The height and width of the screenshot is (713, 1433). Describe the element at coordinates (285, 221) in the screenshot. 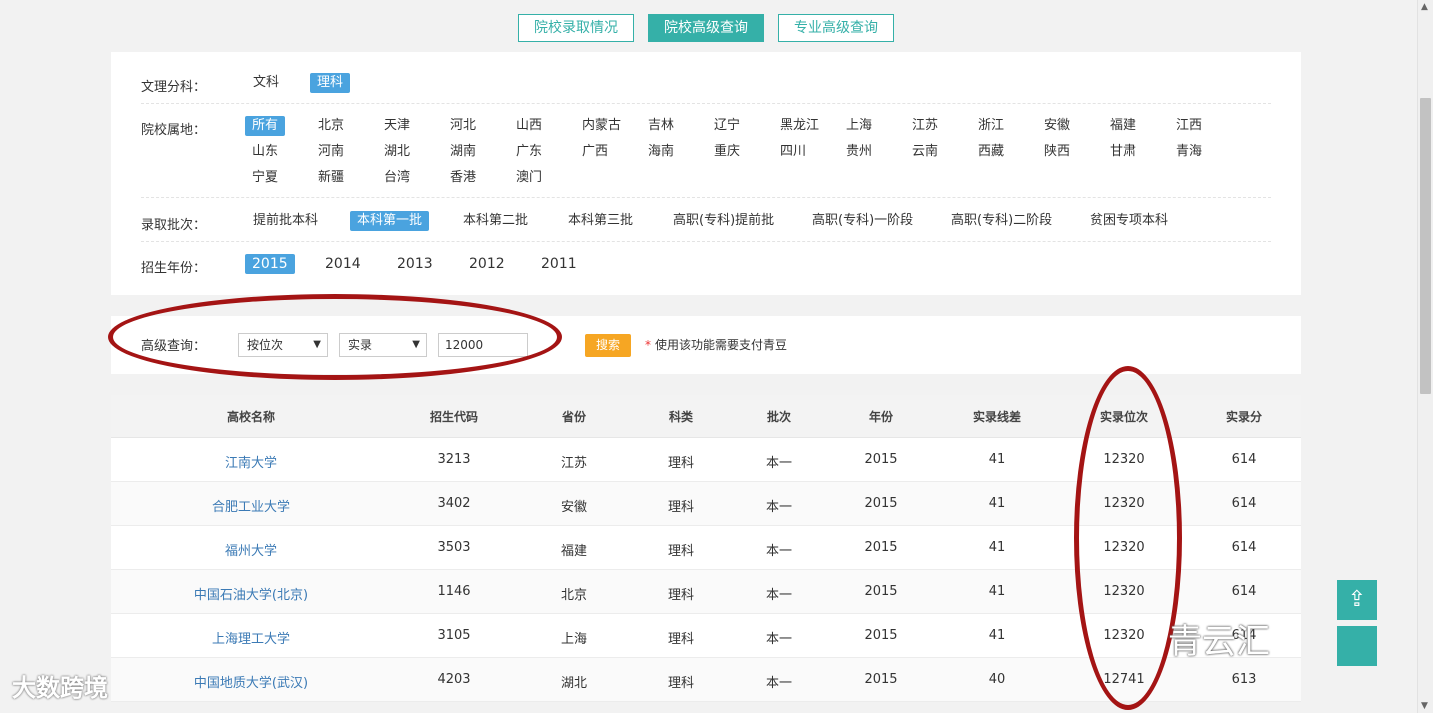

I see `batch-option-early: 提前批本科` at that location.